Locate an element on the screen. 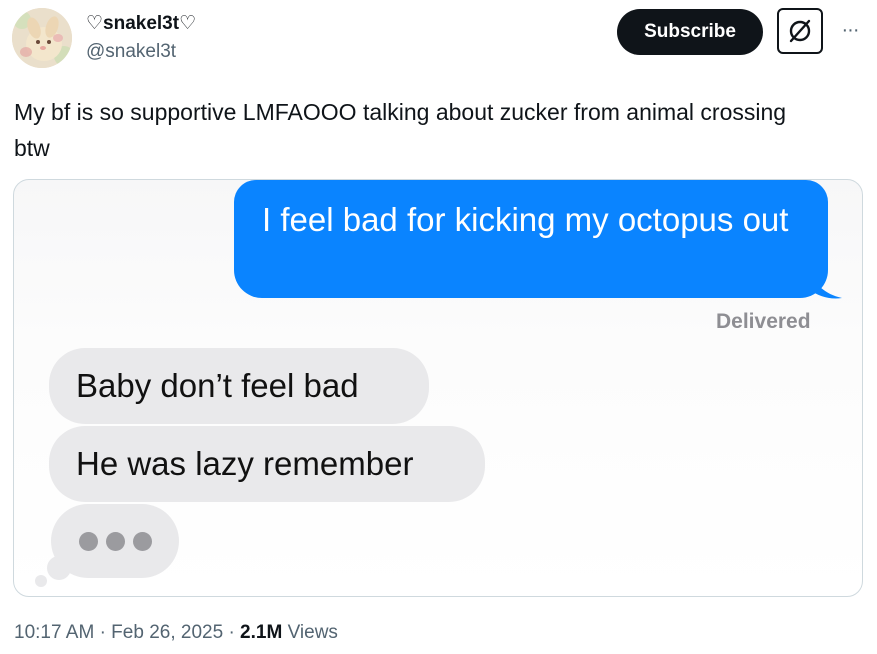 Image resolution: width=877 pixels, height=654 pixels. message-text: I feel bad for kicking my octopus out is located at coordinates (525, 219).